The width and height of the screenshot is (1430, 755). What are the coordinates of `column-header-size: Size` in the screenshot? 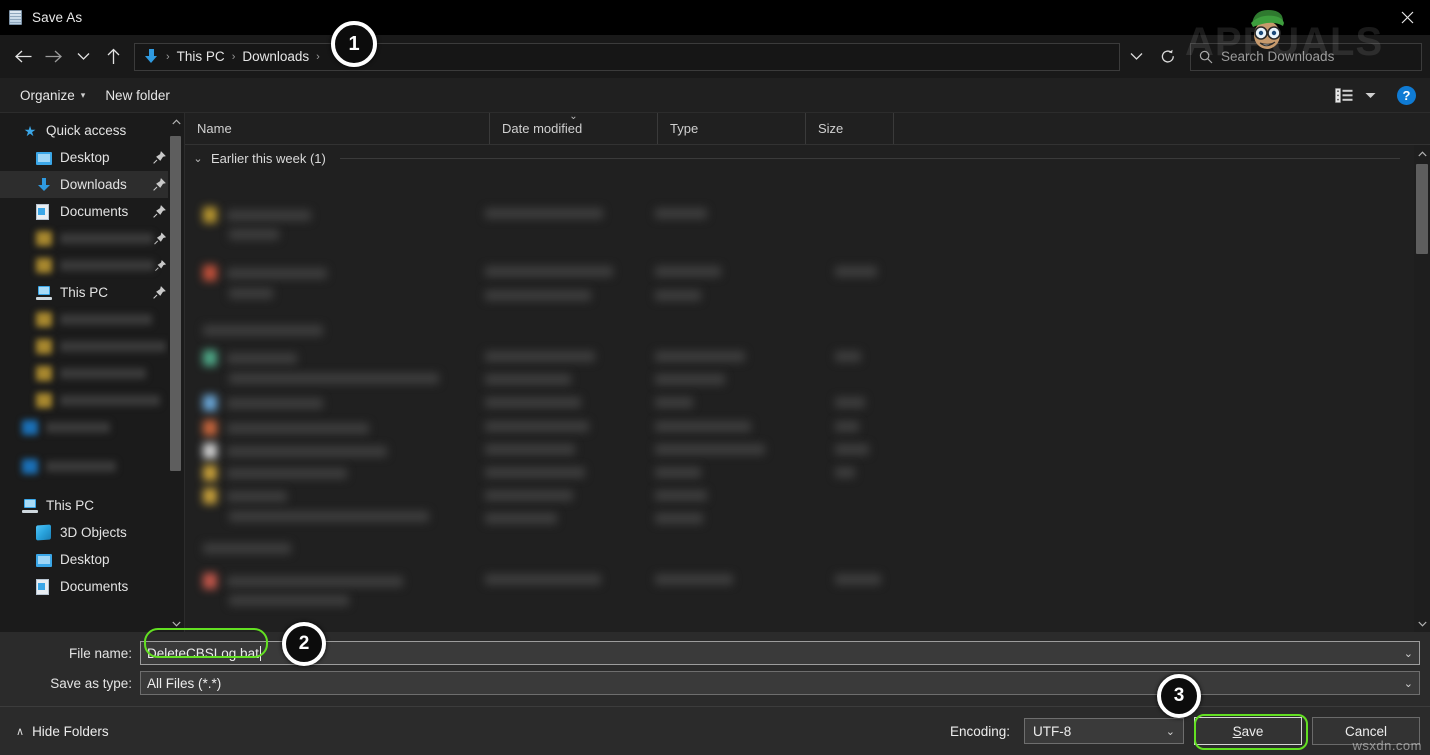 It's located at (850, 128).